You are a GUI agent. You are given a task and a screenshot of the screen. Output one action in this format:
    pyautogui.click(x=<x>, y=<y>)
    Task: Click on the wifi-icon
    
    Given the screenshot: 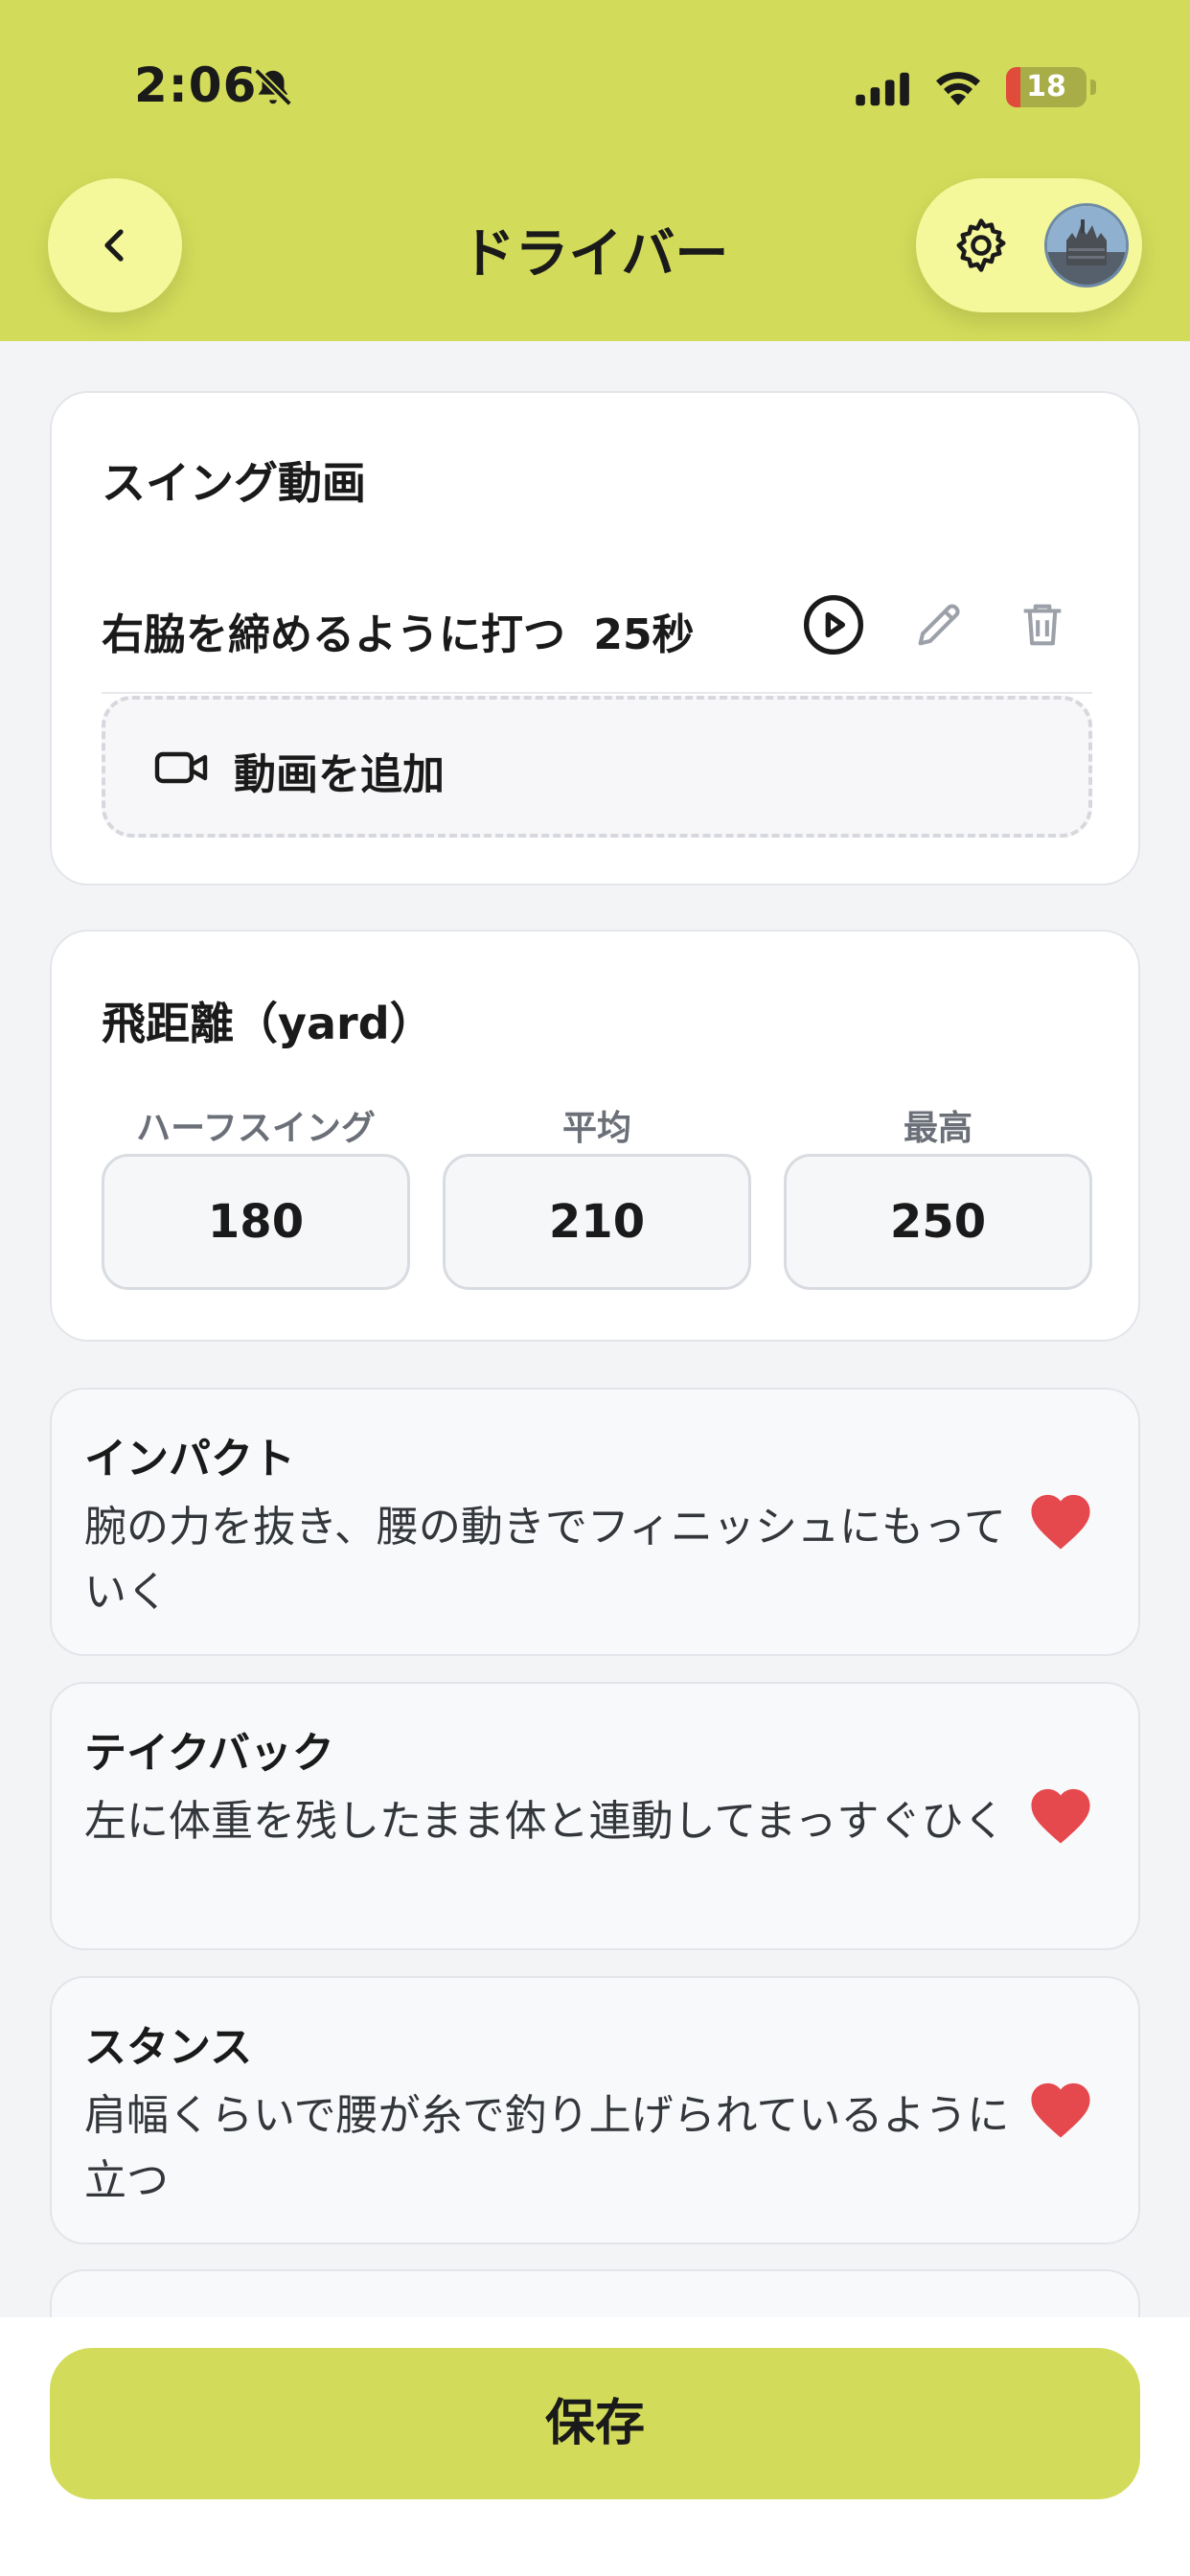 What is the action you would take?
    pyautogui.click(x=958, y=88)
    